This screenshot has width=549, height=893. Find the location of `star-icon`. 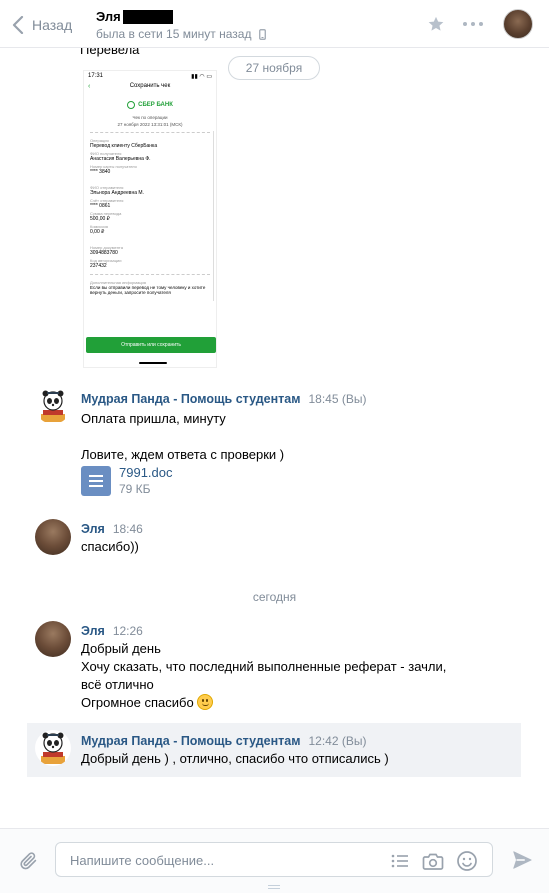

star-icon is located at coordinates (436, 24).